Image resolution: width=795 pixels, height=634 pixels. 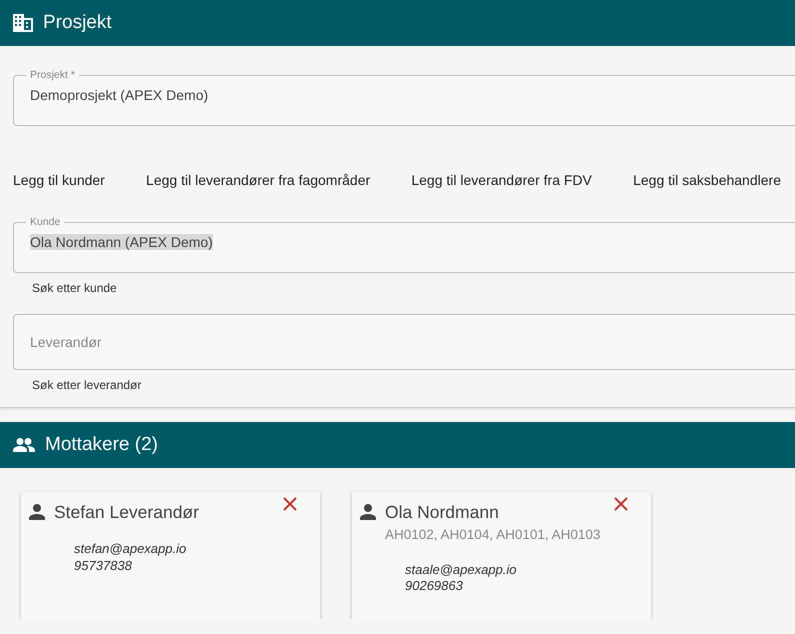 I want to click on action-link: Legg til leverandører fra FDV, so click(x=501, y=180).